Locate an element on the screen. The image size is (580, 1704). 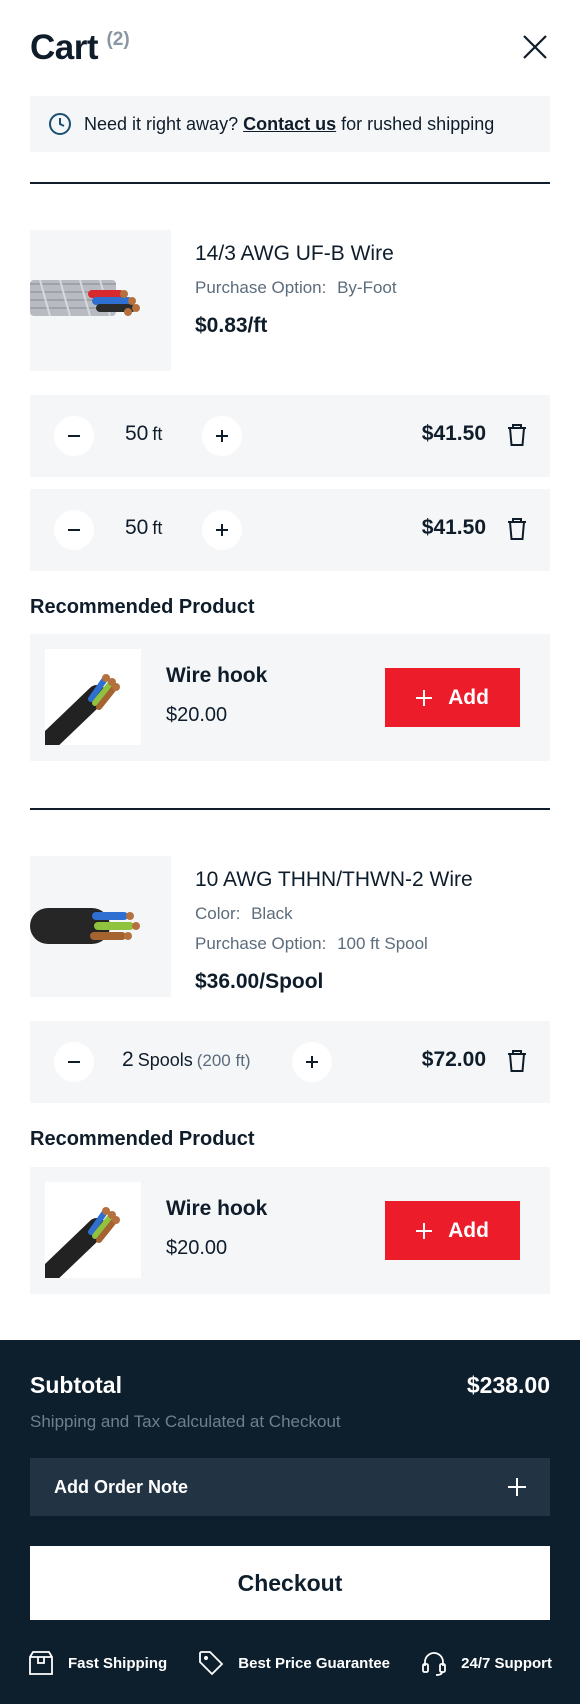
perk-fast-shipping: Fast Shipping is located at coordinates (97, 1663).